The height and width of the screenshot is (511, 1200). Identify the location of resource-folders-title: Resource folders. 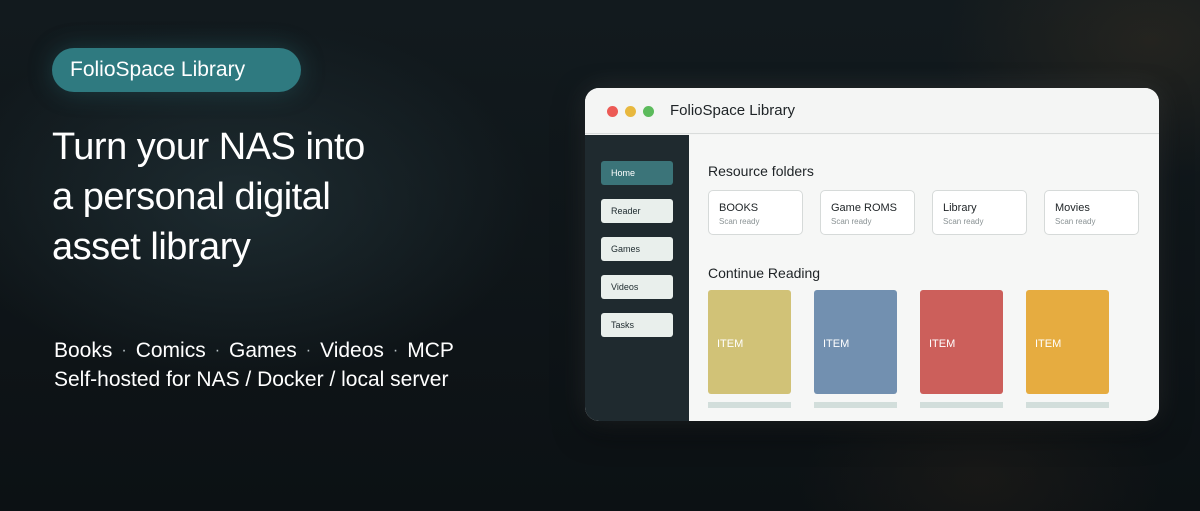
(761, 171).